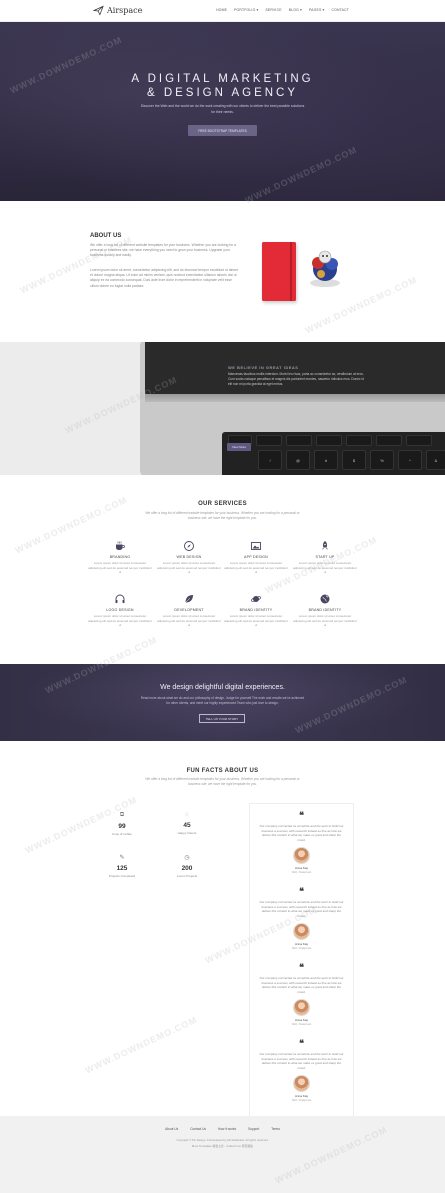 The height and width of the screenshot is (1193, 445). I want to click on brand-logo: Airspace, so click(117, 10).